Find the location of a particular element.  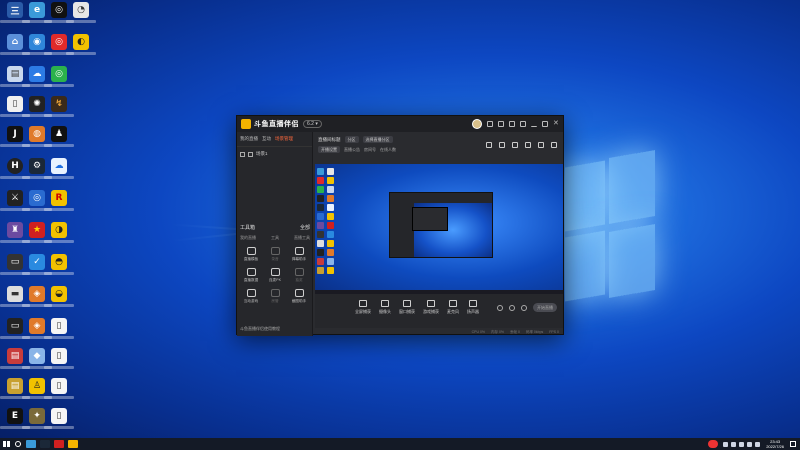

source-label: 麦克风 is located at coordinates (453, 311).